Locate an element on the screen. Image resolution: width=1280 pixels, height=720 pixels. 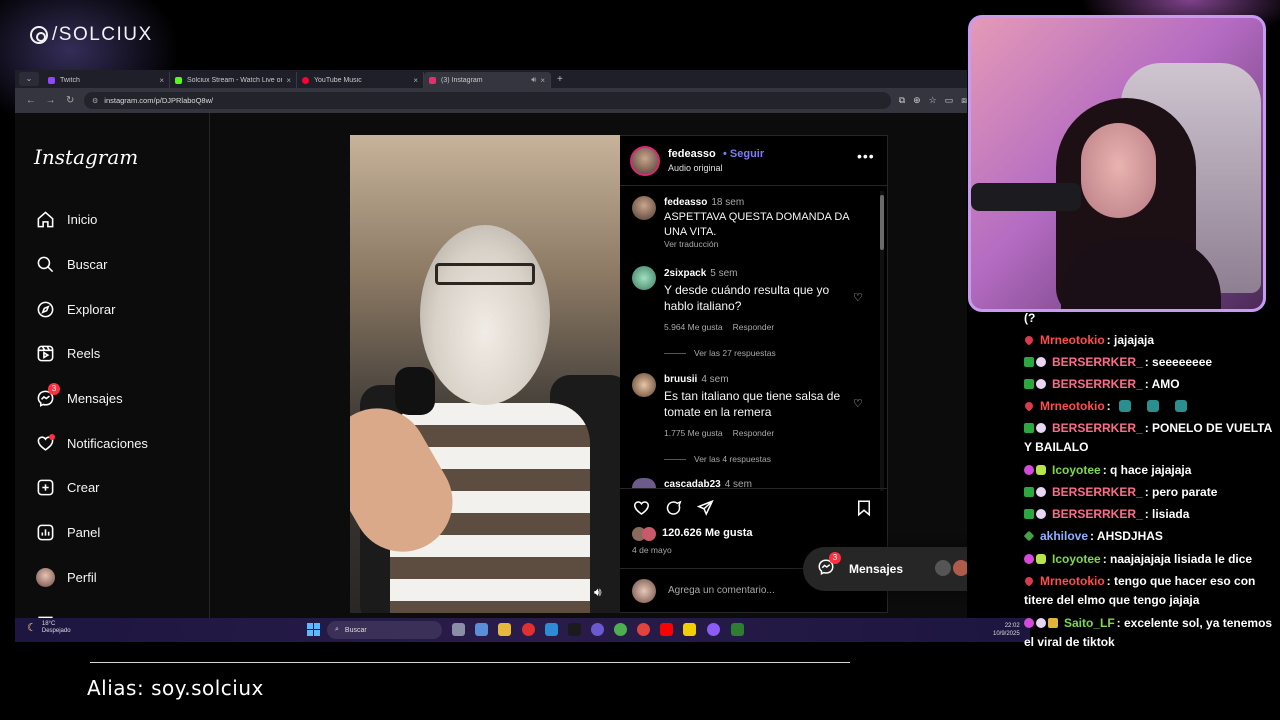
share-button is located at coordinates (705, 510).